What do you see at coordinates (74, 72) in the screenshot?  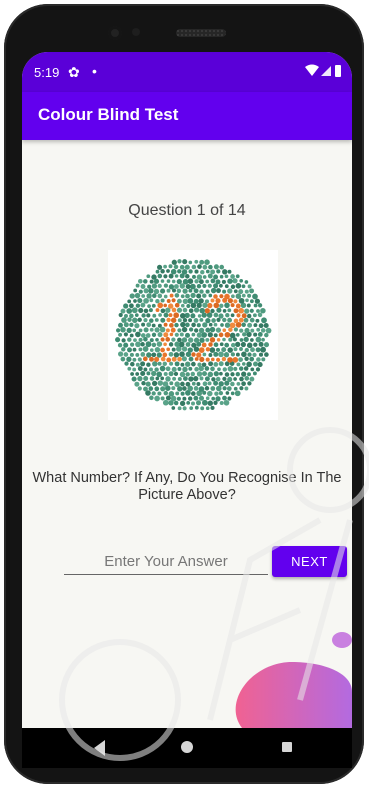 I see `gear-icon: ✿` at bounding box center [74, 72].